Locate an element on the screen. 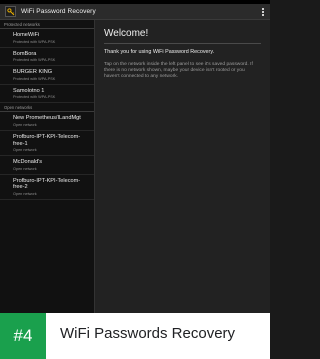 The width and height of the screenshot is (320, 359). network-name: Samolotno 1 is located at coordinates (29, 90).